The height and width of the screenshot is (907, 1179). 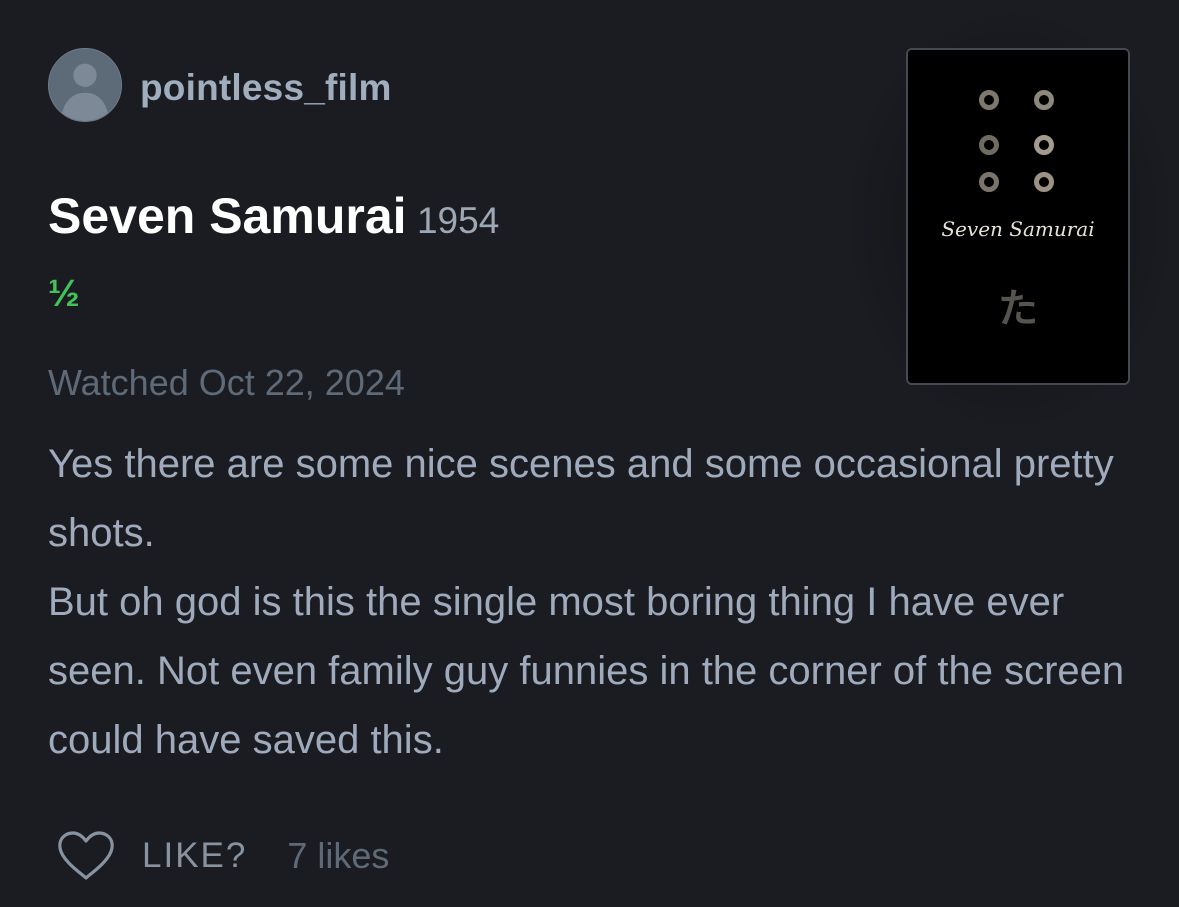 I want to click on film-poster: Seven Samurai た, so click(x=1018, y=216).